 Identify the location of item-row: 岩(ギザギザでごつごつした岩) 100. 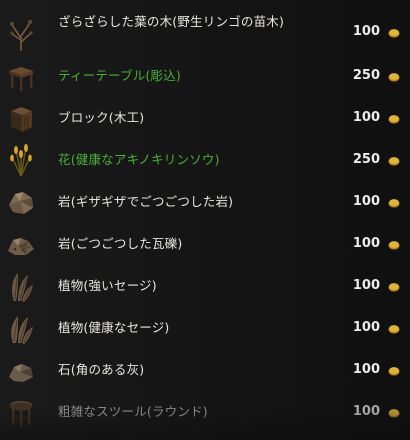
(205, 202).